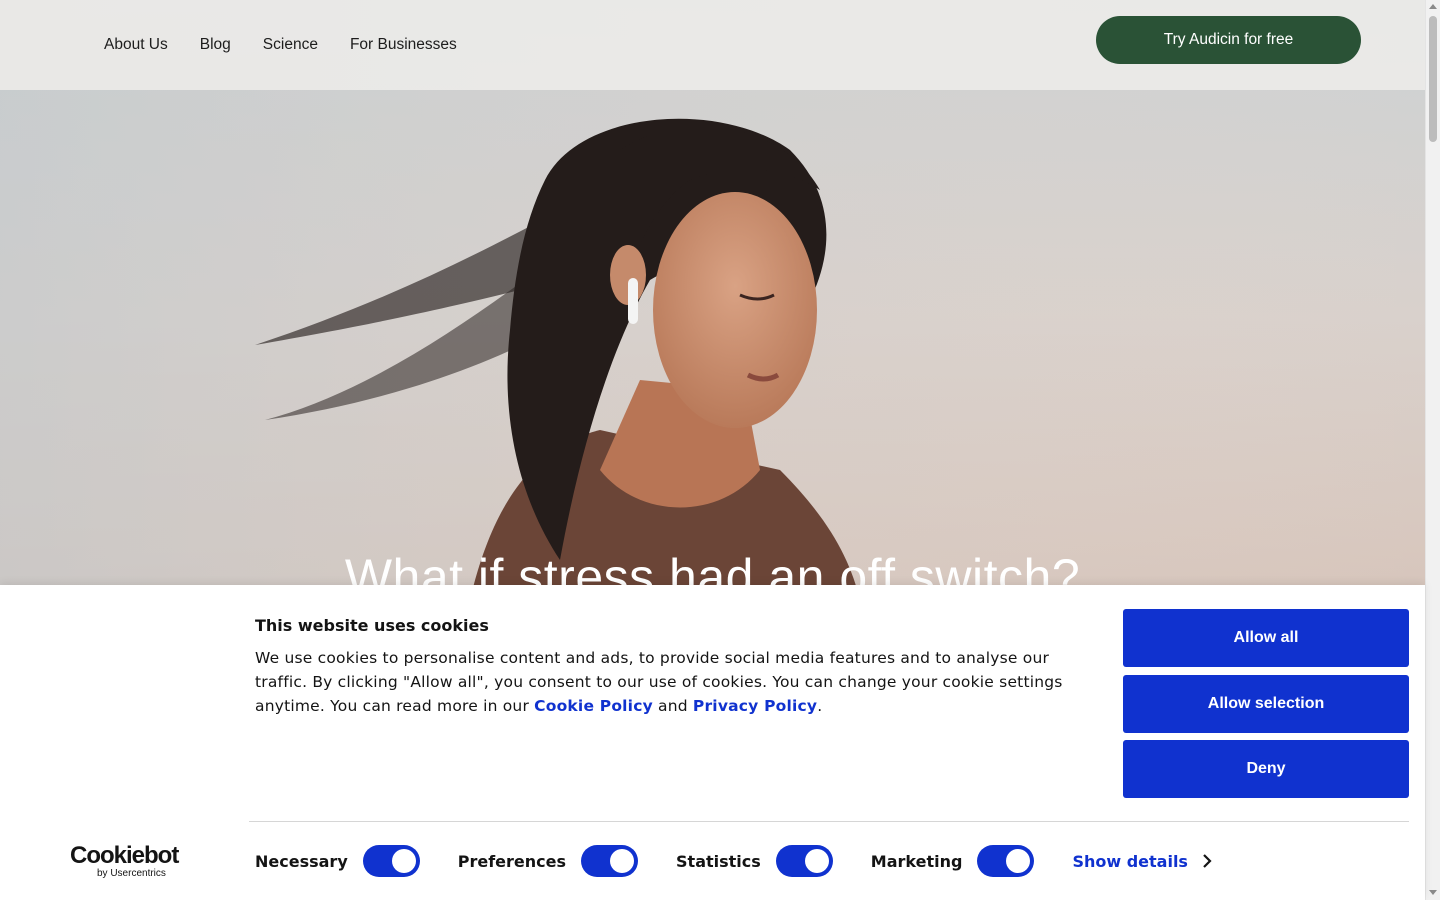 The height and width of the screenshot is (900, 1440). I want to click on cookie-banner-title: This website uses cookies, so click(372, 625).